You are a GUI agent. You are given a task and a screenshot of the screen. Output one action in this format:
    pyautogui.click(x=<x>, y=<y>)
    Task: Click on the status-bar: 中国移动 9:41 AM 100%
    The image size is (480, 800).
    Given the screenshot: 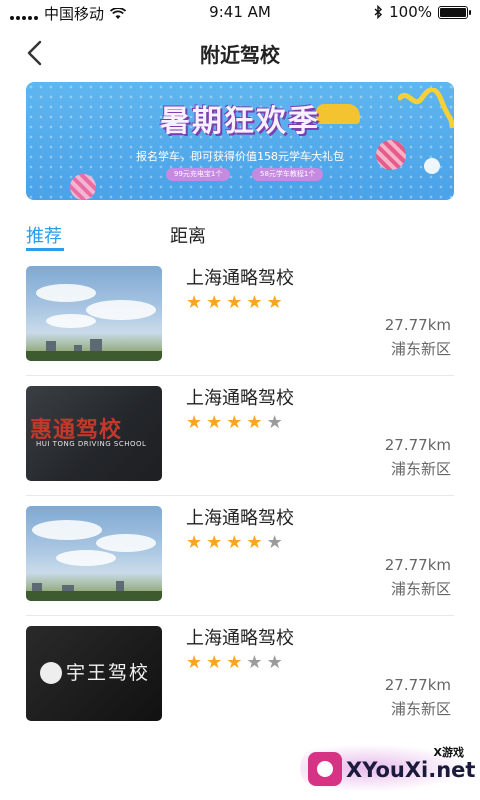 What is the action you would take?
    pyautogui.click(x=240, y=13)
    